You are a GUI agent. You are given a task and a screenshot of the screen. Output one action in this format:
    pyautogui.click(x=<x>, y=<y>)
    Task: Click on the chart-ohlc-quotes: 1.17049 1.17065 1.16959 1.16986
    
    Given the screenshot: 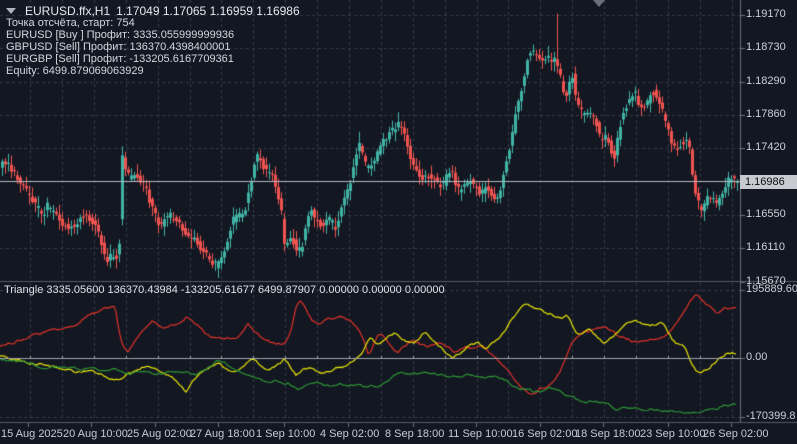 What is the action you would take?
    pyautogui.click(x=208, y=11)
    